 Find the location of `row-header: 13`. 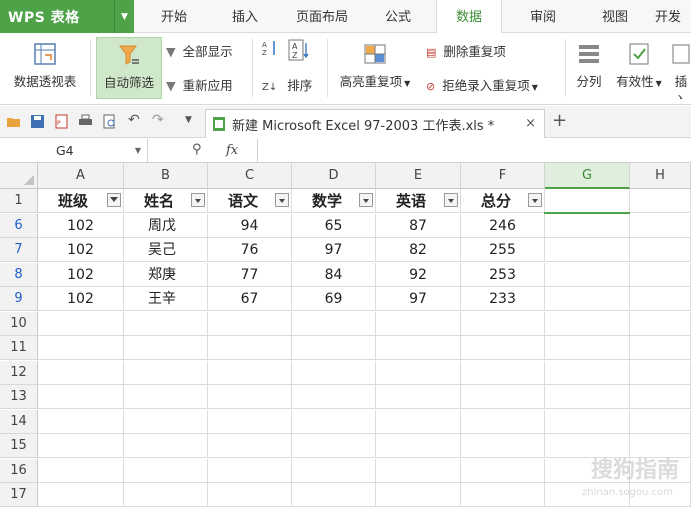

row-header: 13 is located at coordinates (19, 397).